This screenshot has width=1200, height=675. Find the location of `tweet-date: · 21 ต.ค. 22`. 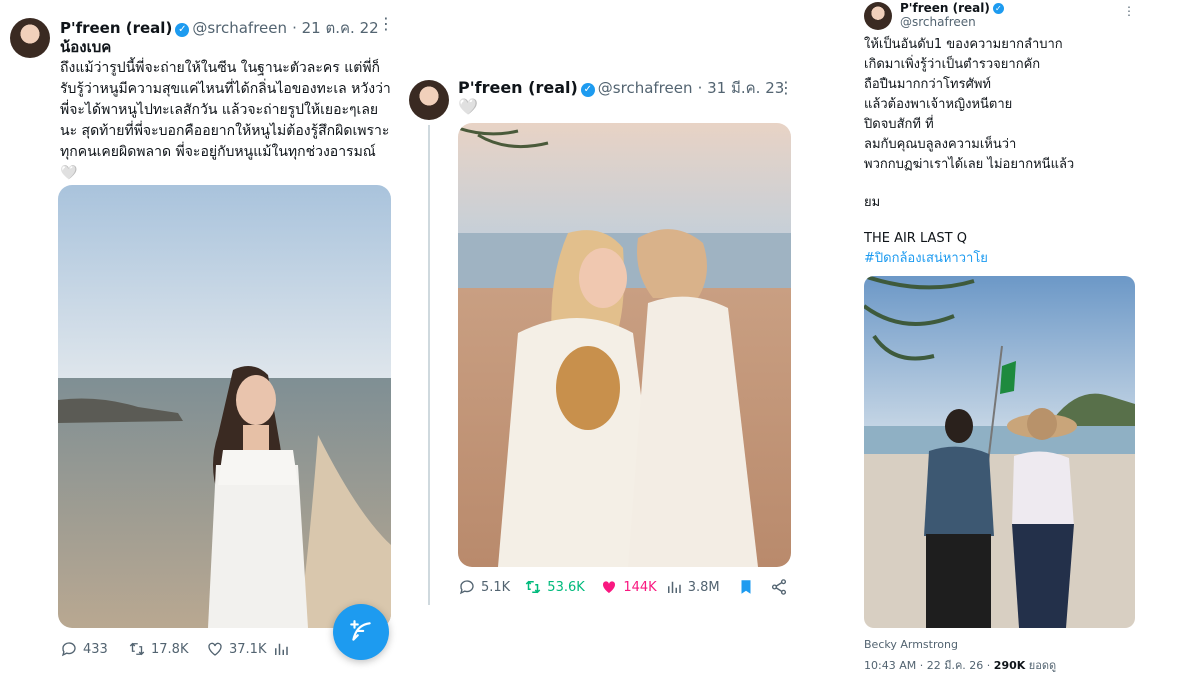

tweet-date: · 21 ต.ค. 22 is located at coordinates (335, 28).